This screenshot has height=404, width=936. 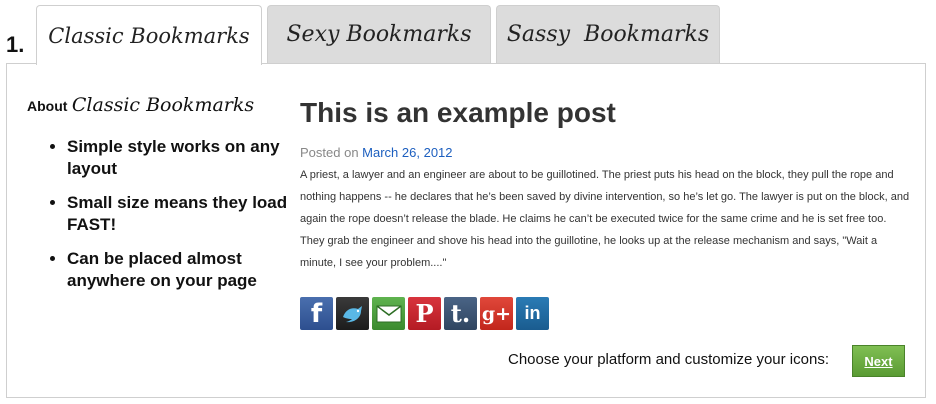 What do you see at coordinates (407, 152) in the screenshot?
I see `post-date-link: March 26, 2012` at bounding box center [407, 152].